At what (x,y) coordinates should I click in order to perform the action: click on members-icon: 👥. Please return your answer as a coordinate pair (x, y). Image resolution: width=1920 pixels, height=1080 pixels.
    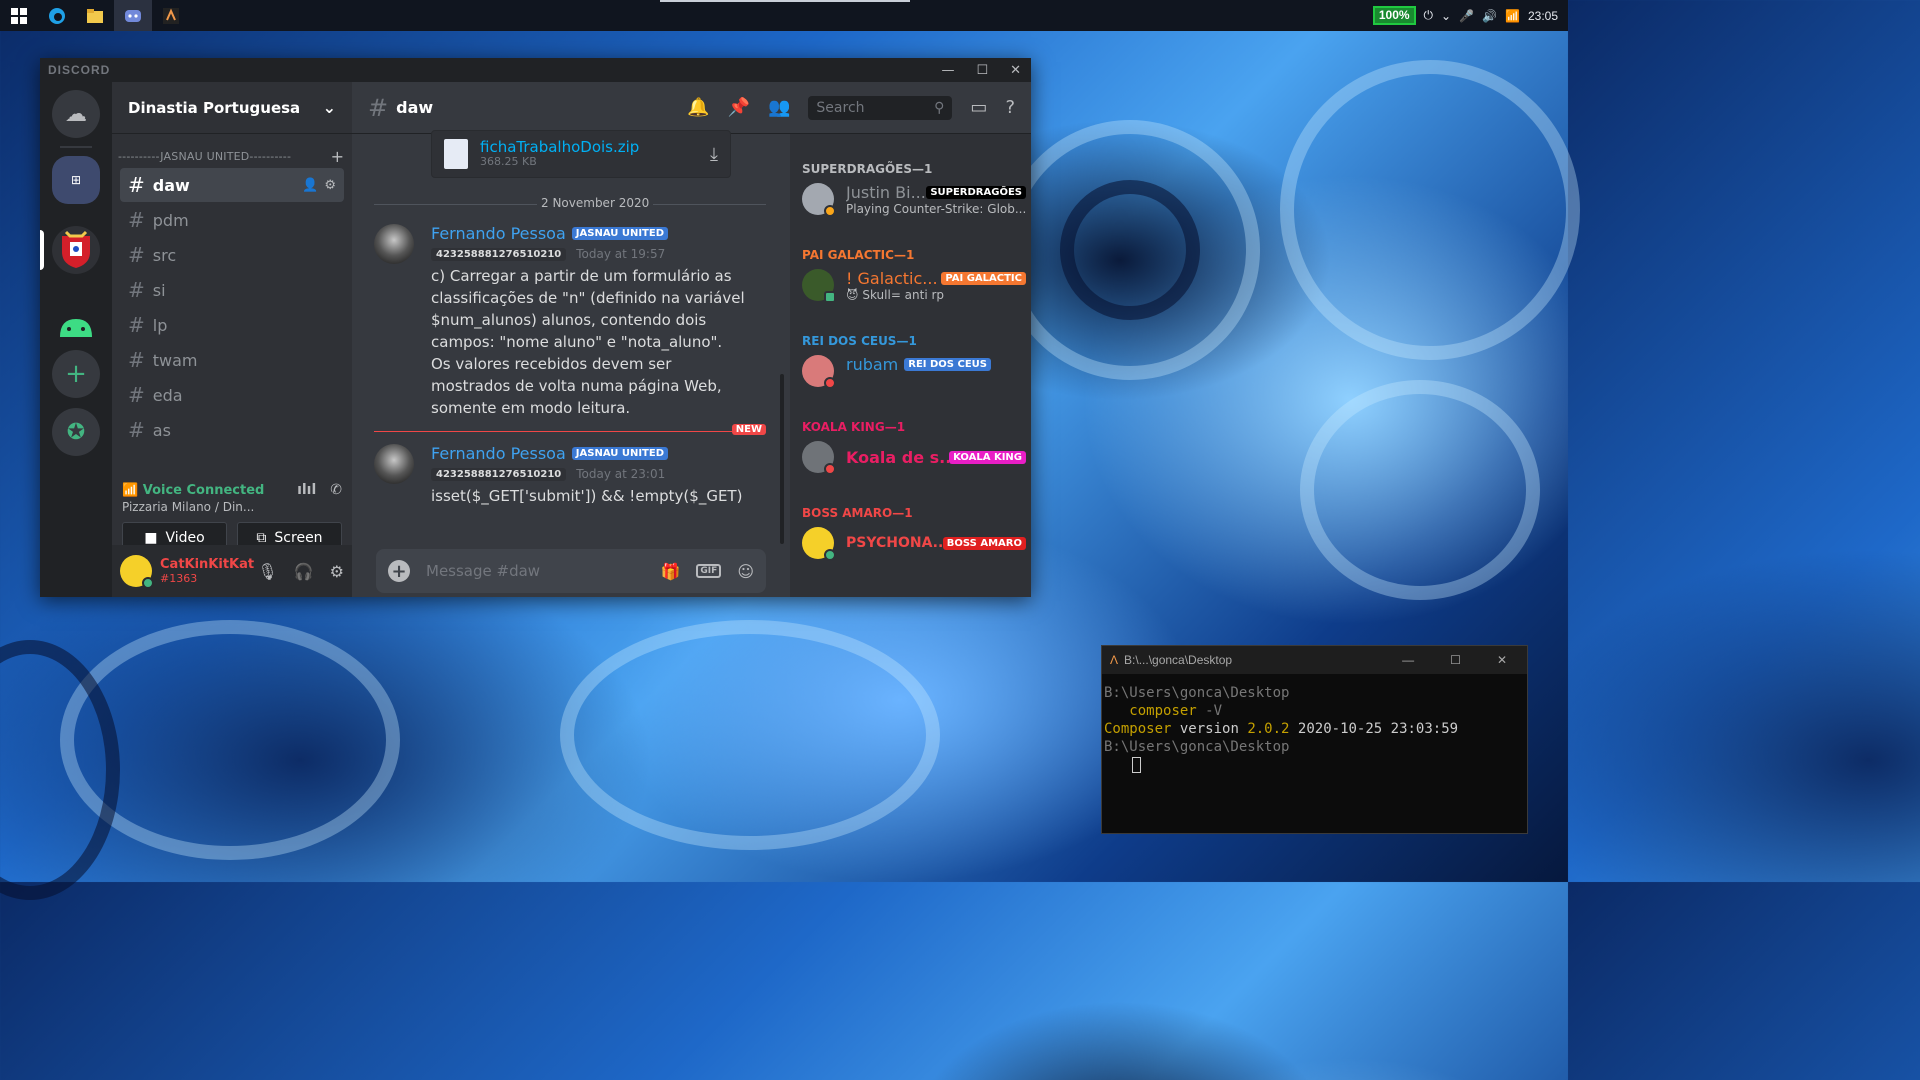
    Looking at the image, I should click on (779, 107).